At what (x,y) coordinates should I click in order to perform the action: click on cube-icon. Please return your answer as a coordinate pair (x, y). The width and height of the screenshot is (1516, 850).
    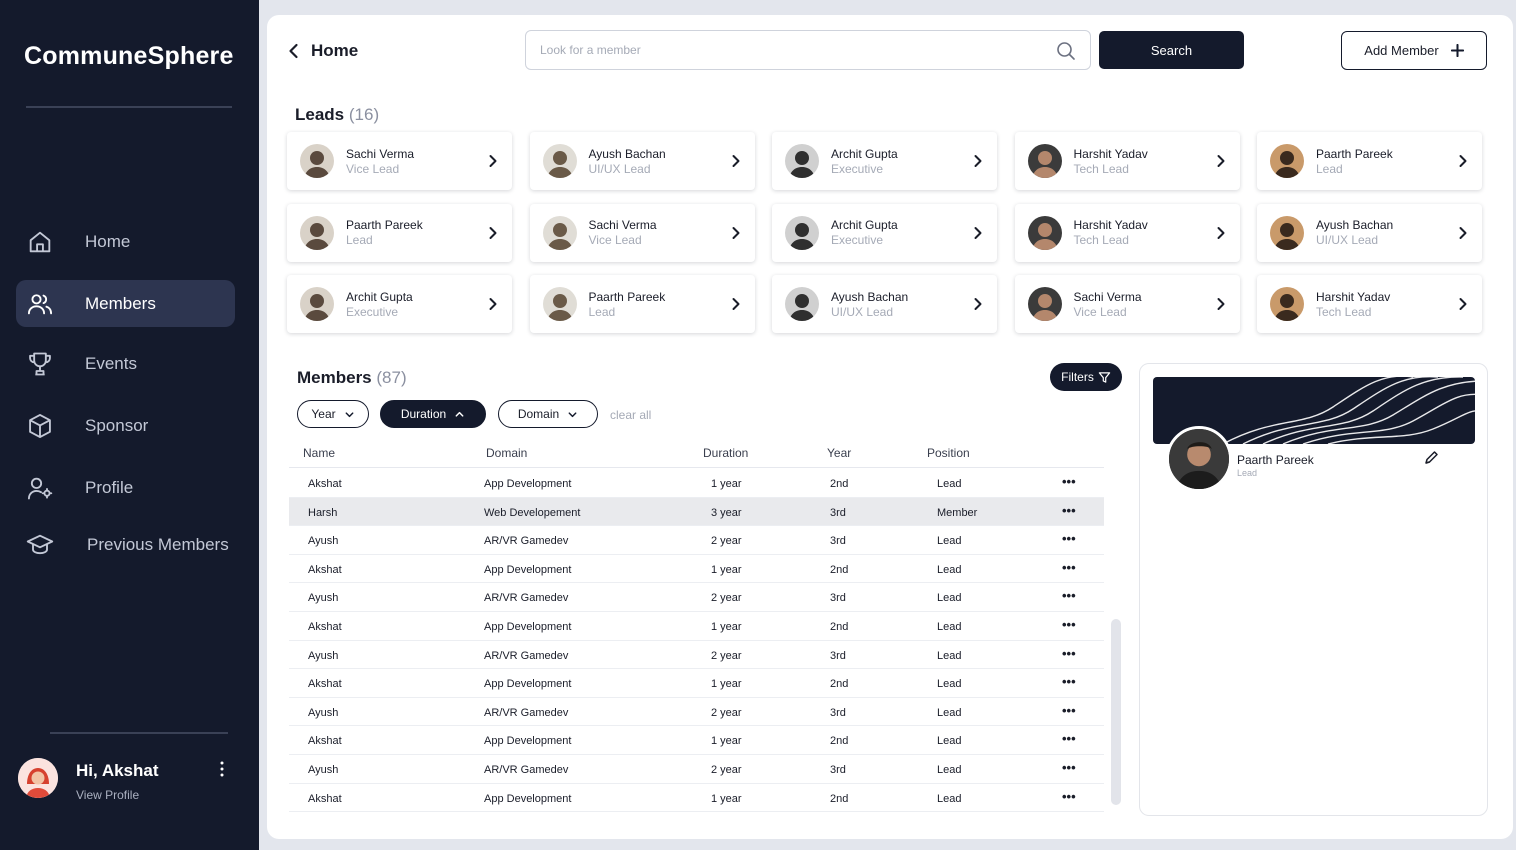
    Looking at the image, I should click on (40, 426).